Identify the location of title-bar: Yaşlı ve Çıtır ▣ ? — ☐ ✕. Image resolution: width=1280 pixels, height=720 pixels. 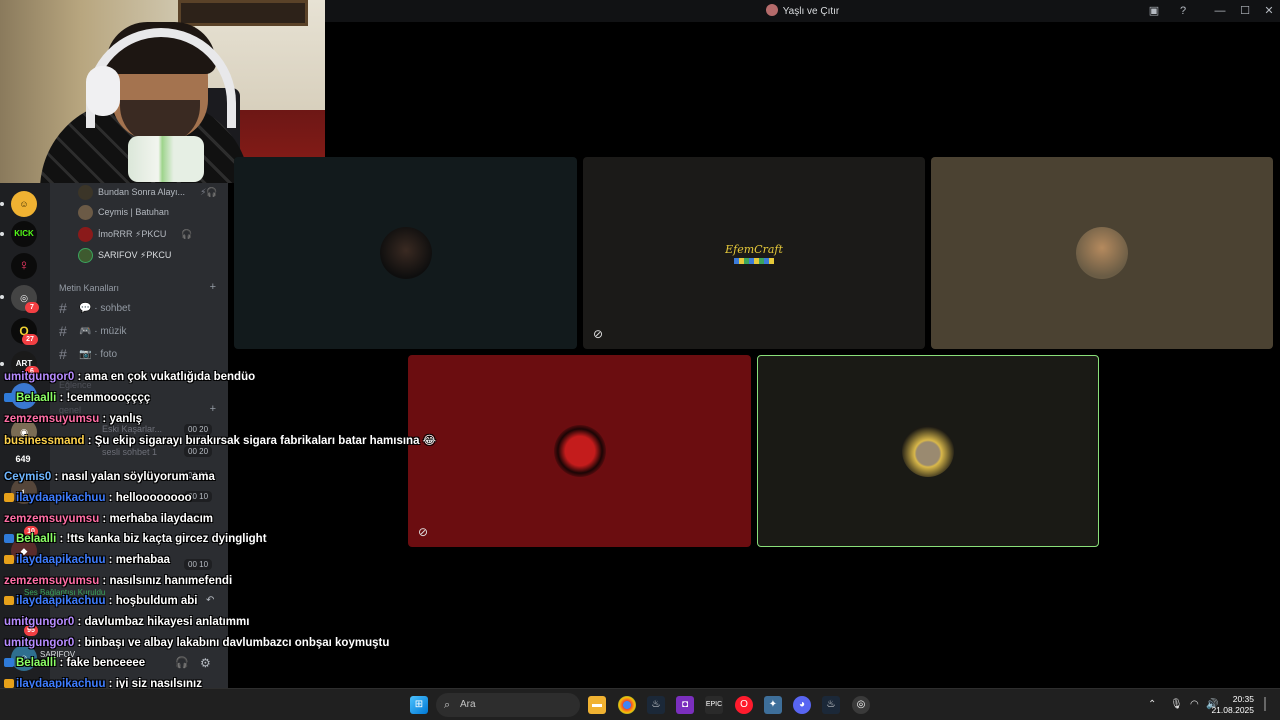
(802, 11).